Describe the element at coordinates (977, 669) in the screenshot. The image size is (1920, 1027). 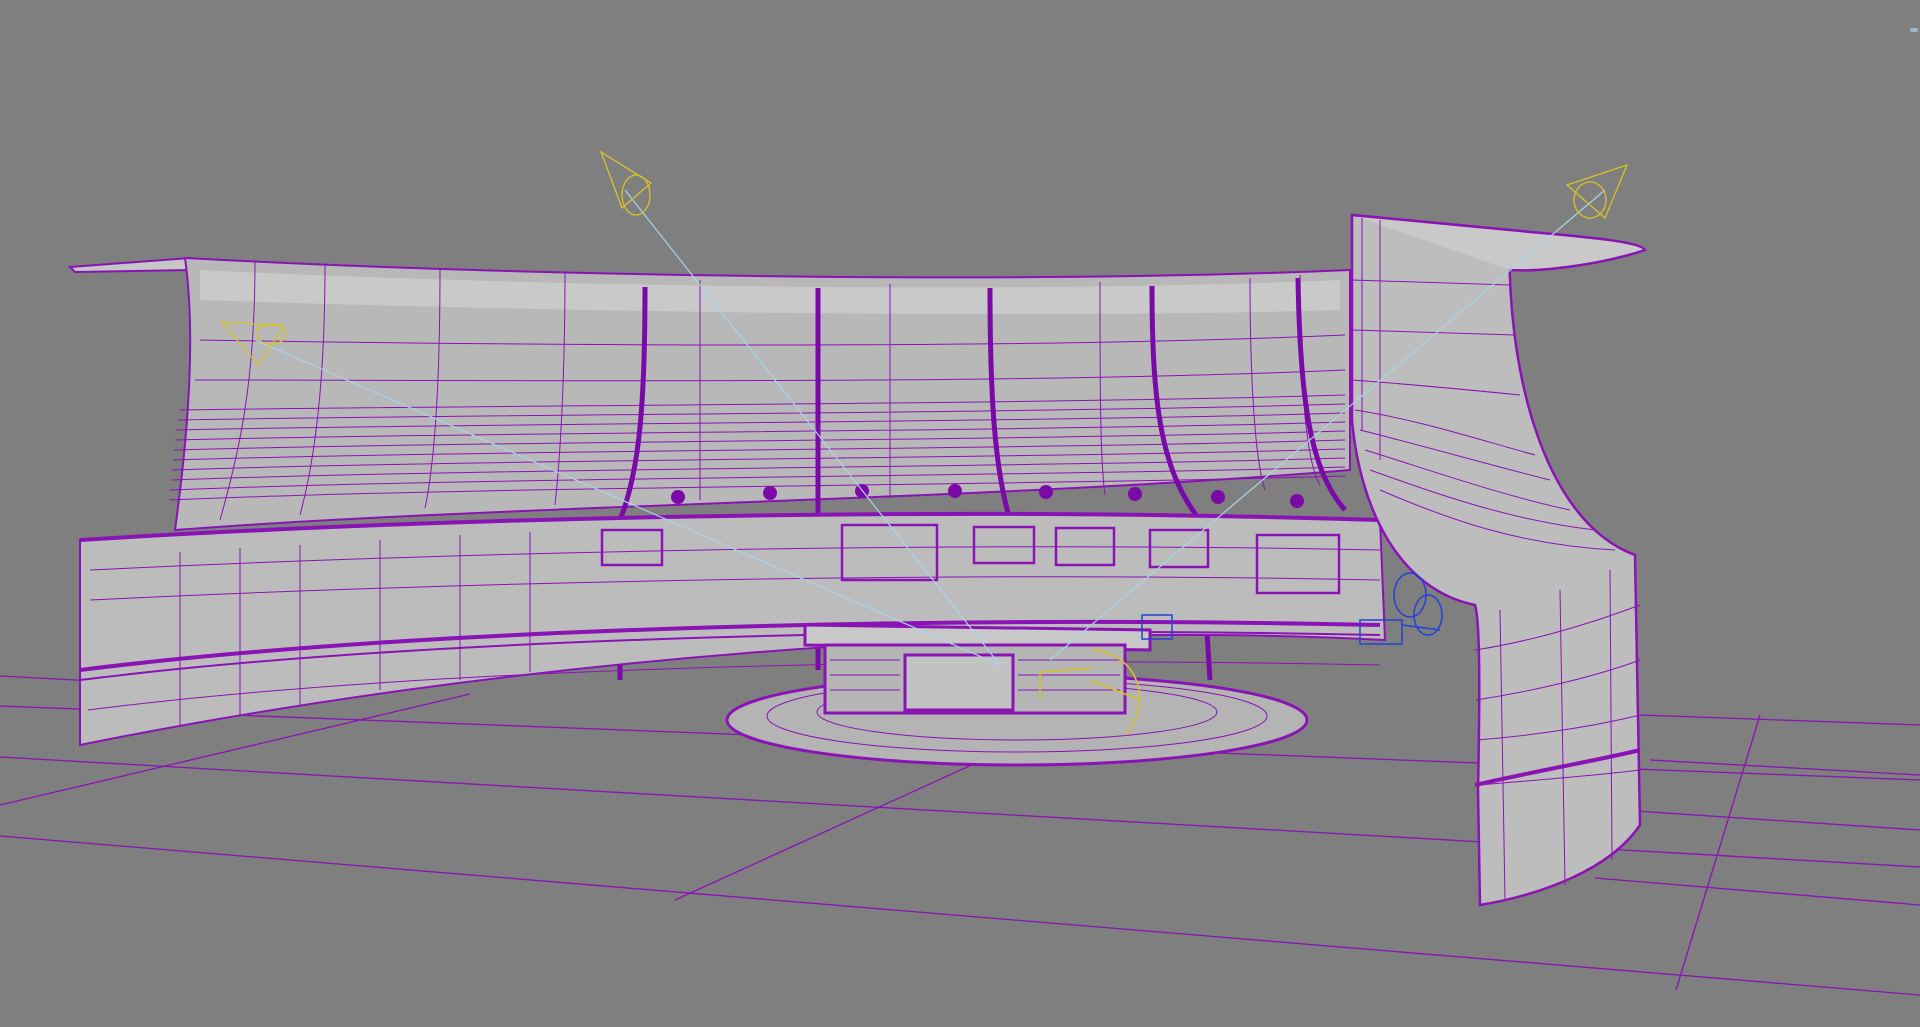
I see `news-desk` at that location.